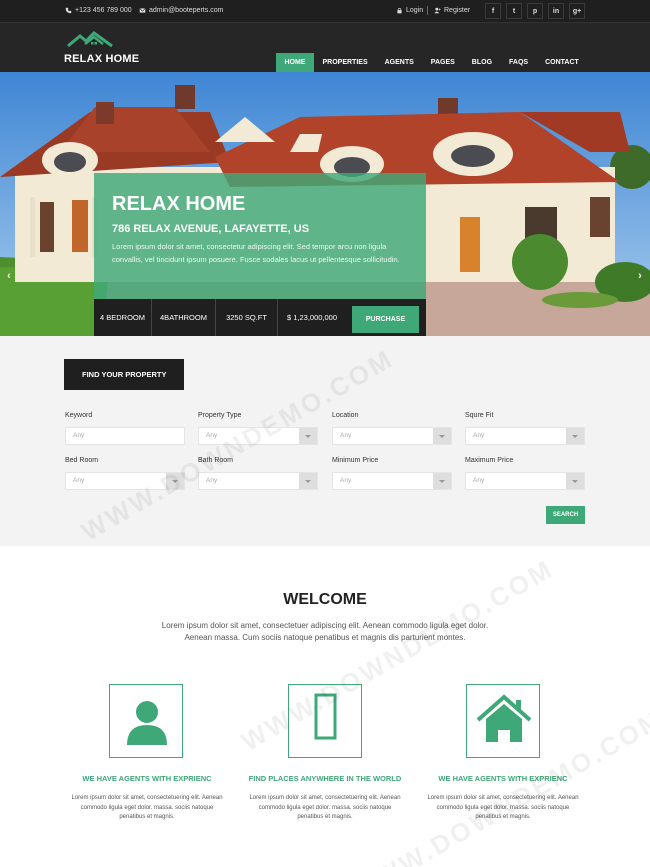 Image resolution: width=650 pixels, height=867 pixels. Describe the element at coordinates (640, 276) in the screenshot. I see `slider-next-arrow: ›` at that location.